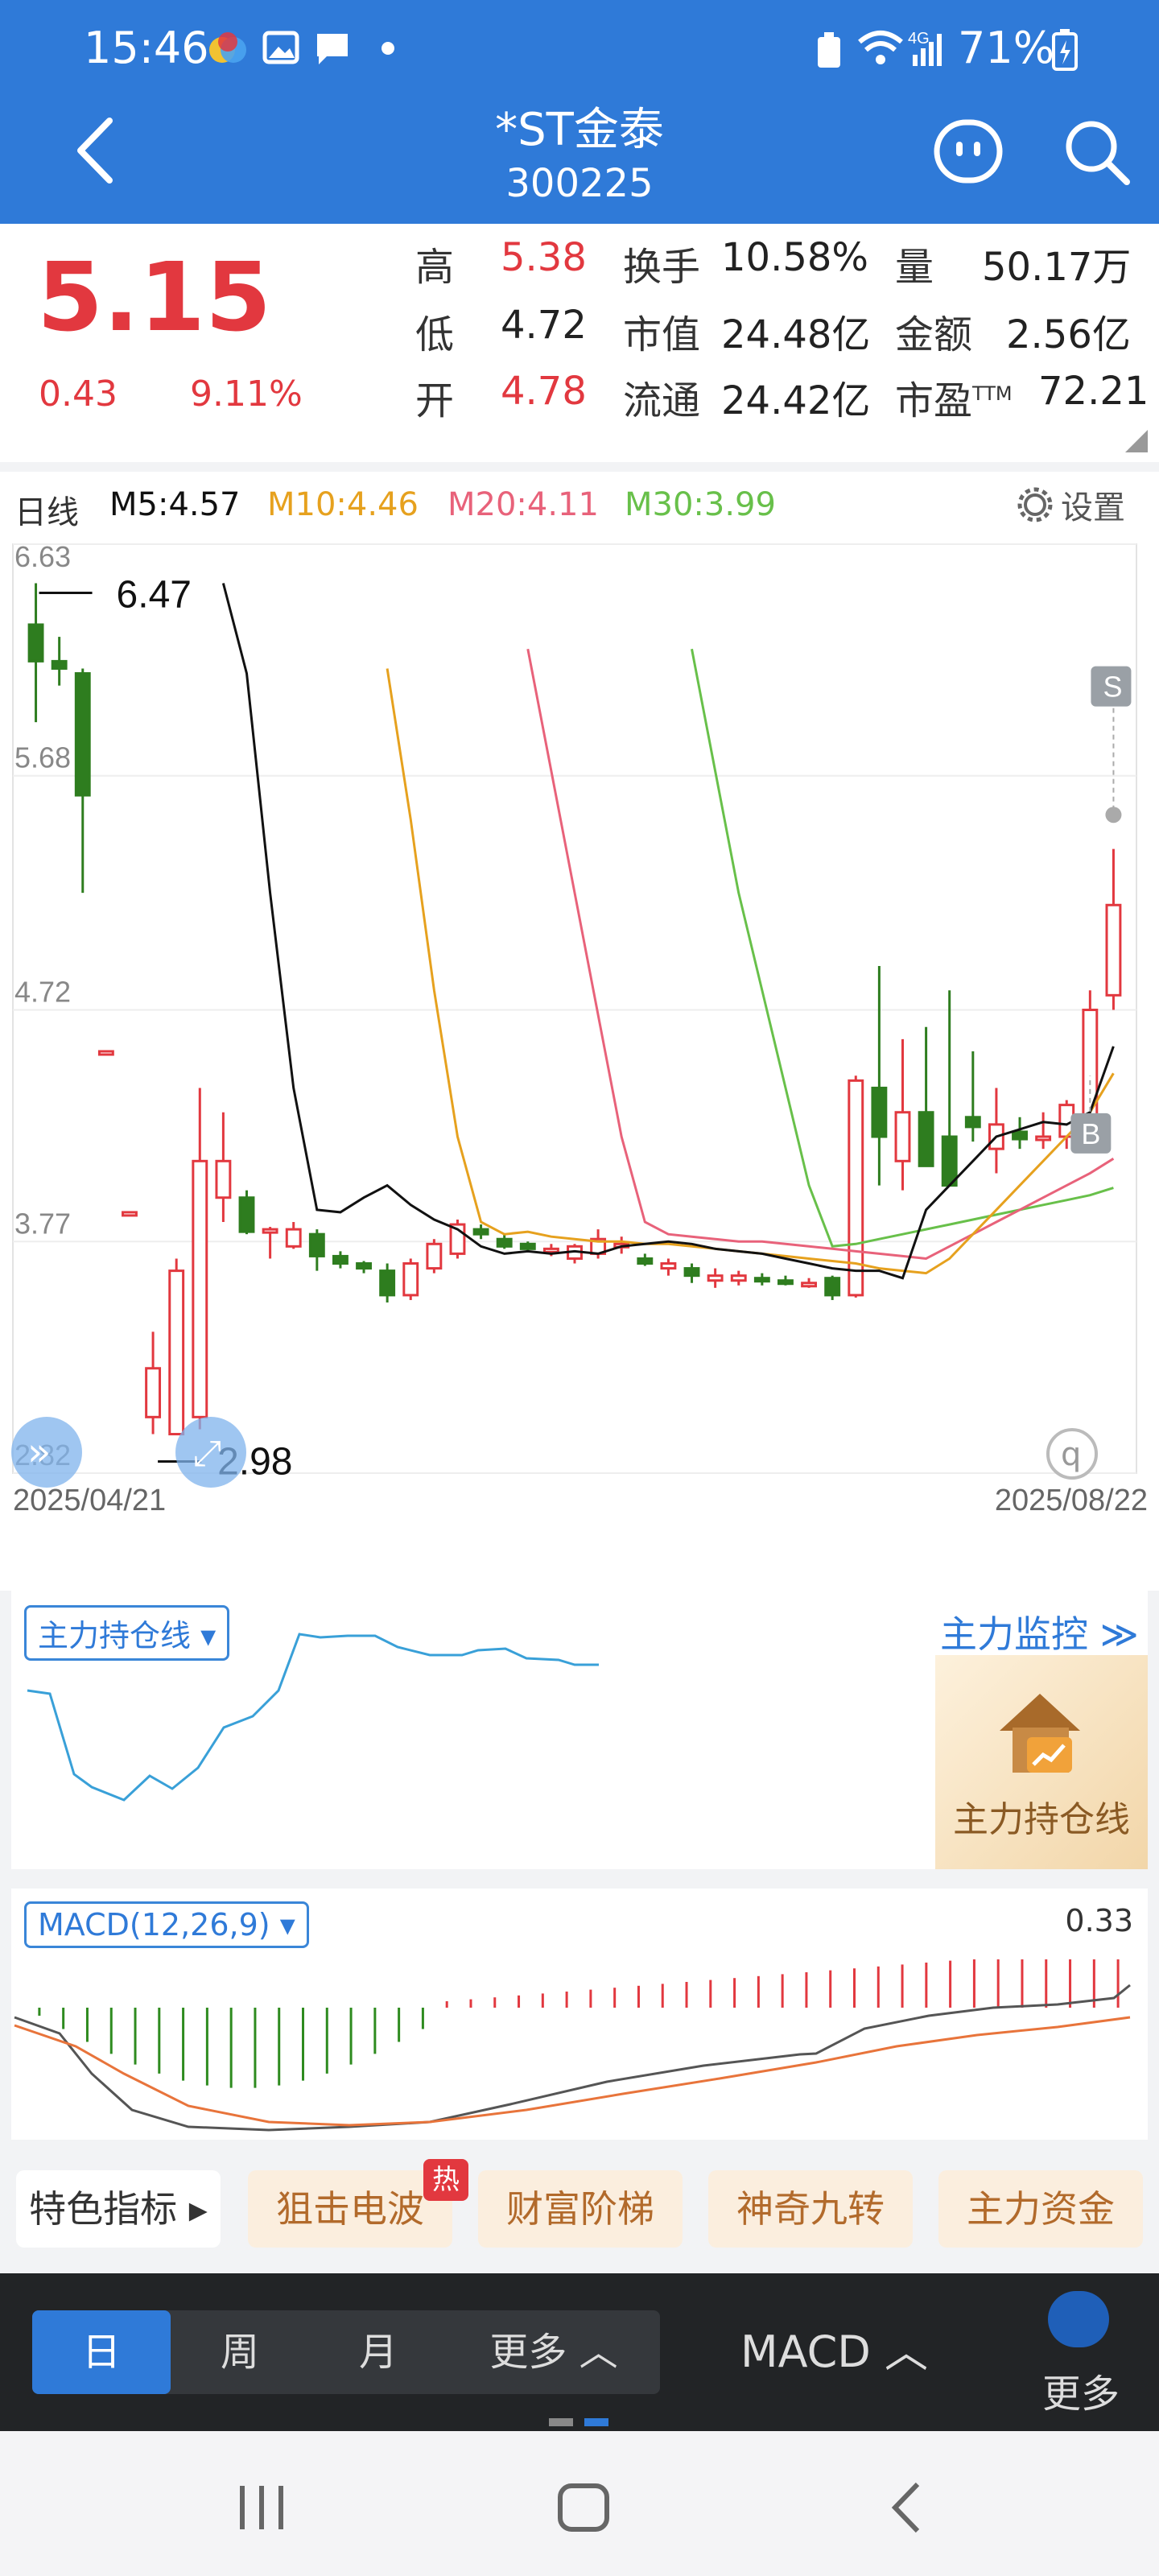 The width and height of the screenshot is (1159, 2576). What do you see at coordinates (154, 297) in the screenshot?
I see `current-price: 5.15` at bounding box center [154, 297].